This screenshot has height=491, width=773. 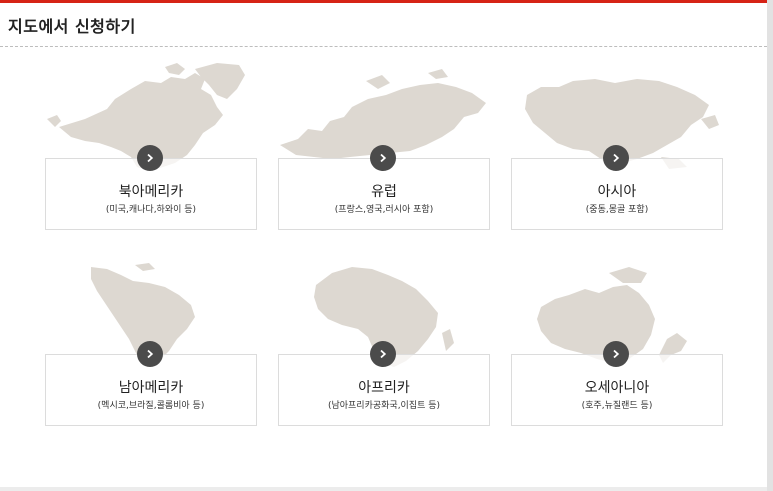 What do you see at coordinates (383, 25) in the screenshot?
I see `panel-header: 지도에서 신청하기` at bounding box center [383, 25].